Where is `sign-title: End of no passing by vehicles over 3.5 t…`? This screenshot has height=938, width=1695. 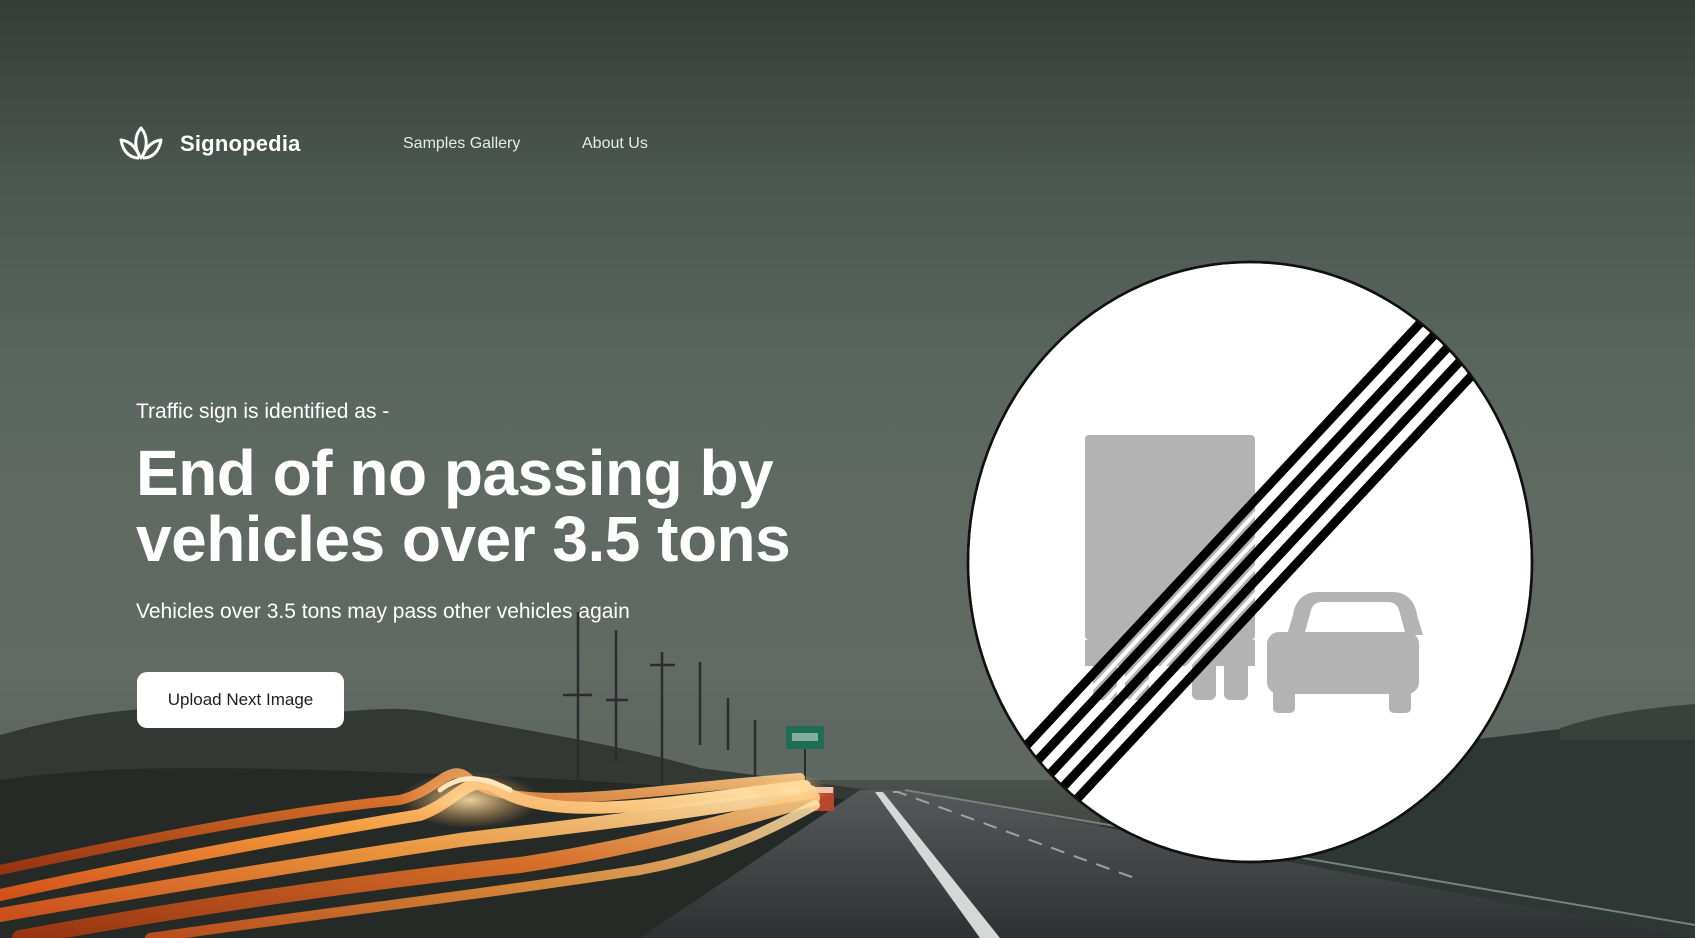
sign-title: End of no passing by vehicles over 3.5 t… is located at coordinates (463, 506).